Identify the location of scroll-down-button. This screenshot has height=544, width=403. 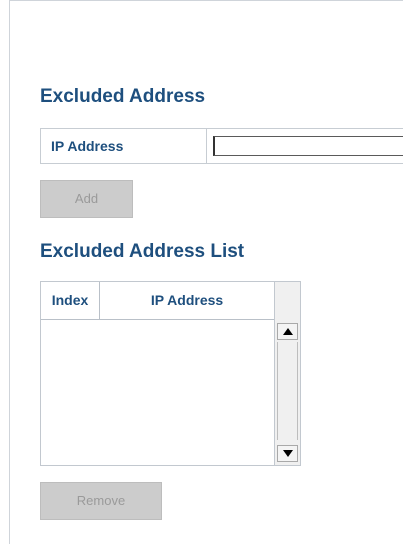
(287, 453).